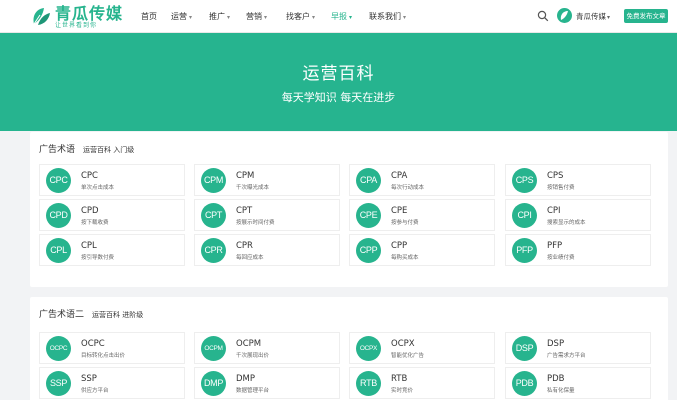 The width and height of the screenshot is (677, 400). I want to click on term-badge-icon: CPD, so click(58, 215).